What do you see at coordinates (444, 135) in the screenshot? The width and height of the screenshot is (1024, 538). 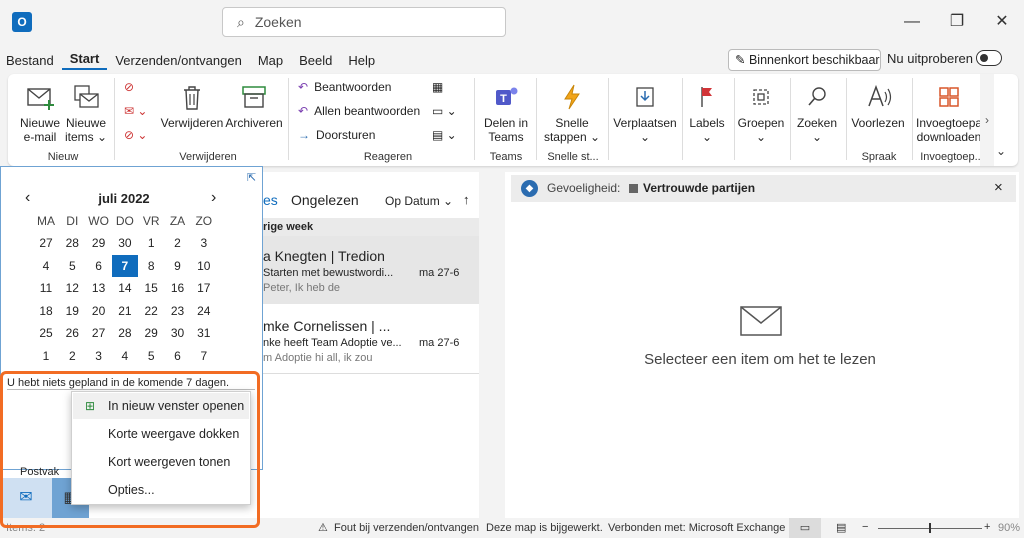 I see `more-respond-button: ▤ ⌄` at bounding box center [444, 135].